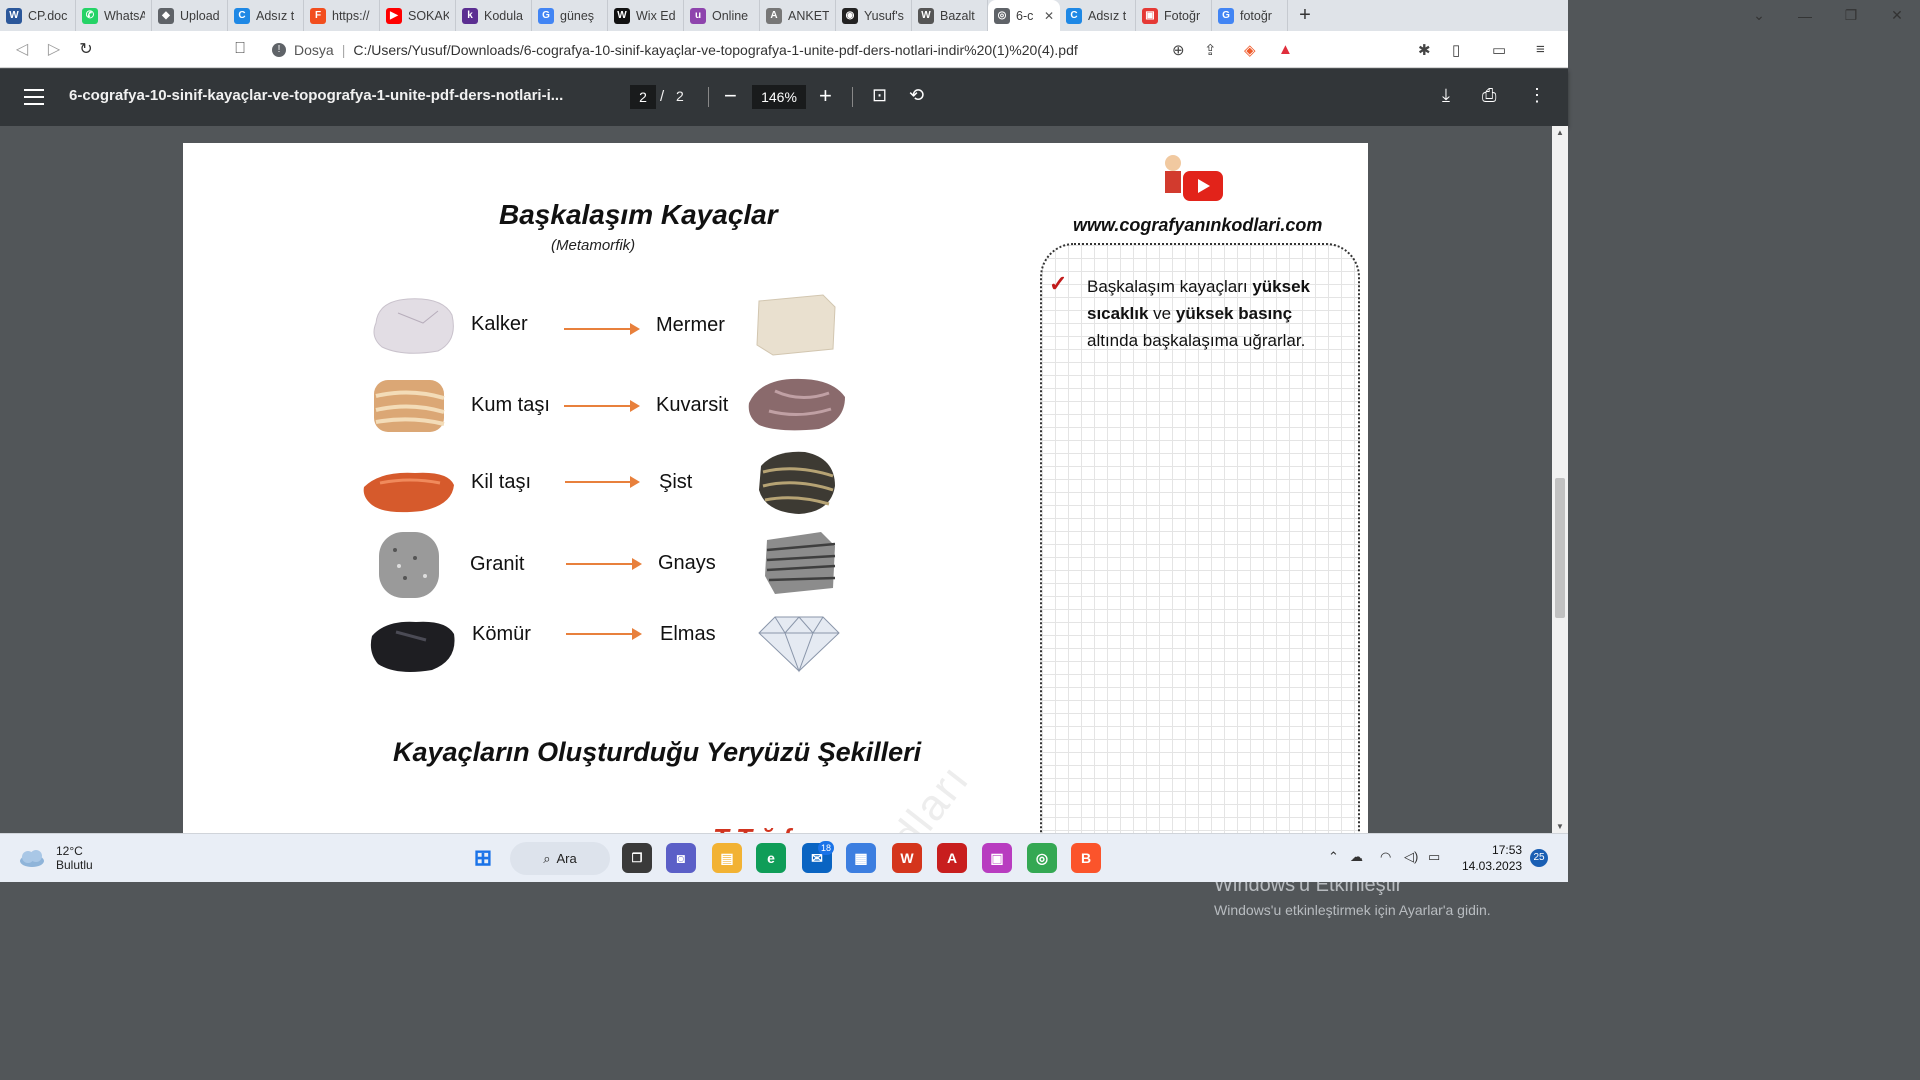 The width and height of the screenshot is (1920, 1080). Describe the element at coordinates (850, 15) in the screenshot. I see `tab-favicon-icon: ◉` at that location.